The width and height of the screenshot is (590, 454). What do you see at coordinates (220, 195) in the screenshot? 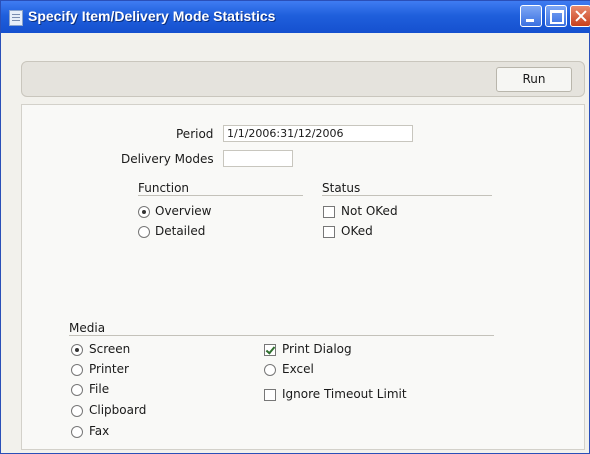
I see `function-group-divider` at bounding box center [220, 195].